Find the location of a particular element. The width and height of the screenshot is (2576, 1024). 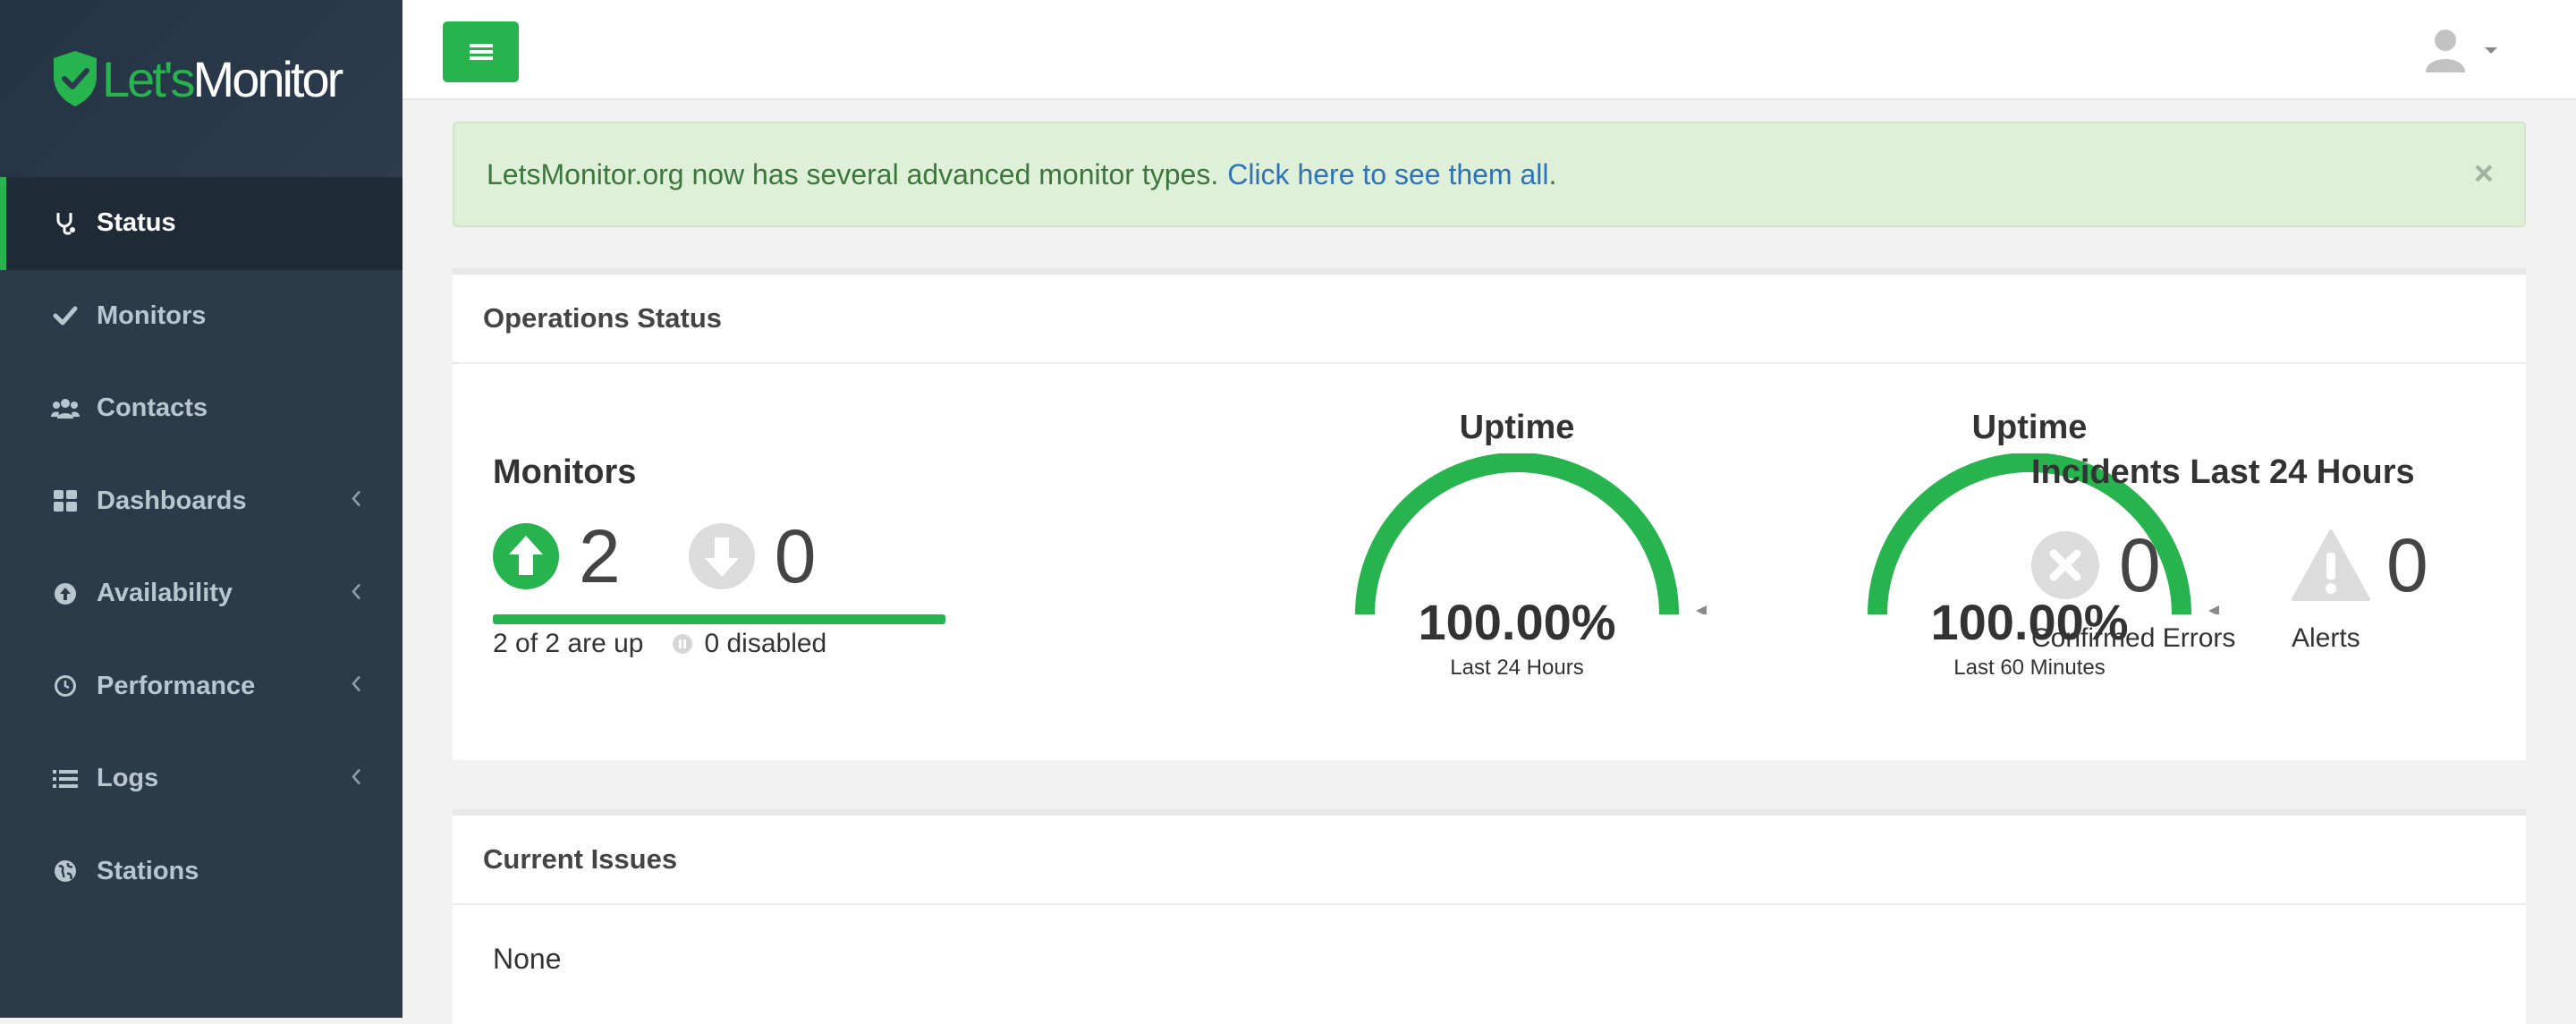

monitors-up-summary: 2 of 2 are up is located at coordinates (568, 644).